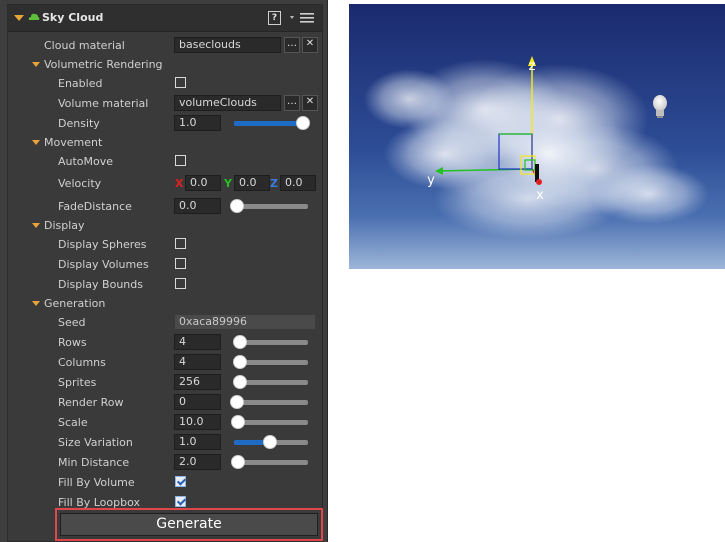  What do you see at coordinates (165, 265) in the screenshot?
I see `display-volumes-row: Display Volumes` at bounding box center [165, 265].